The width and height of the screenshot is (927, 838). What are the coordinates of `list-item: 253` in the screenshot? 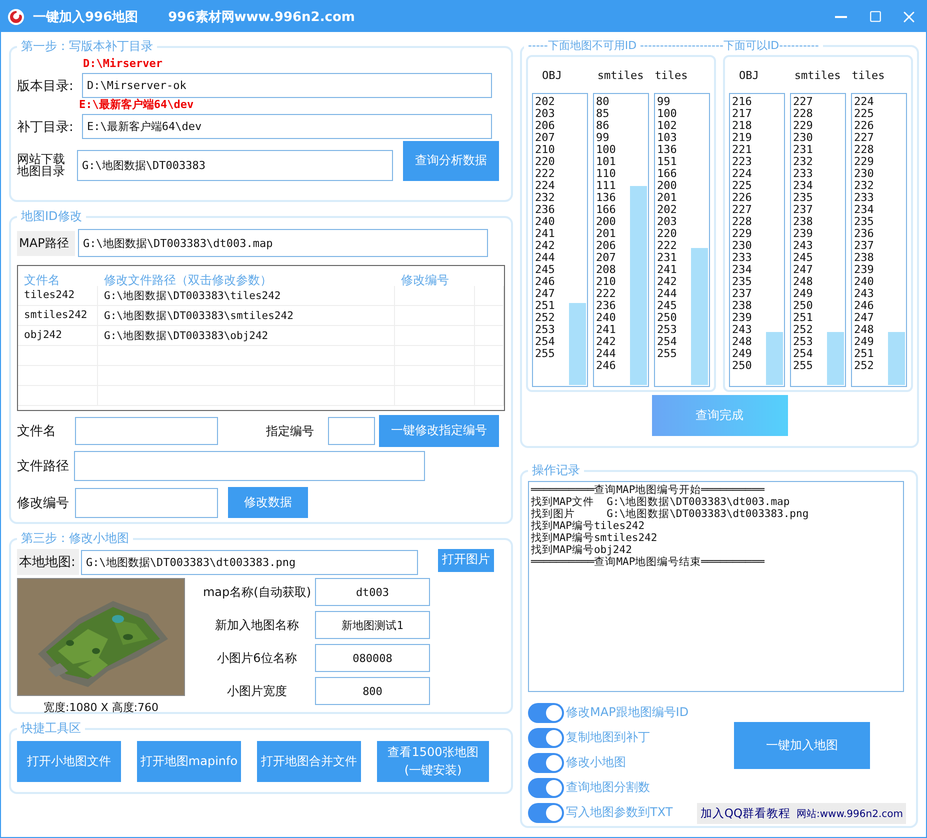 It's located at (545, 330).